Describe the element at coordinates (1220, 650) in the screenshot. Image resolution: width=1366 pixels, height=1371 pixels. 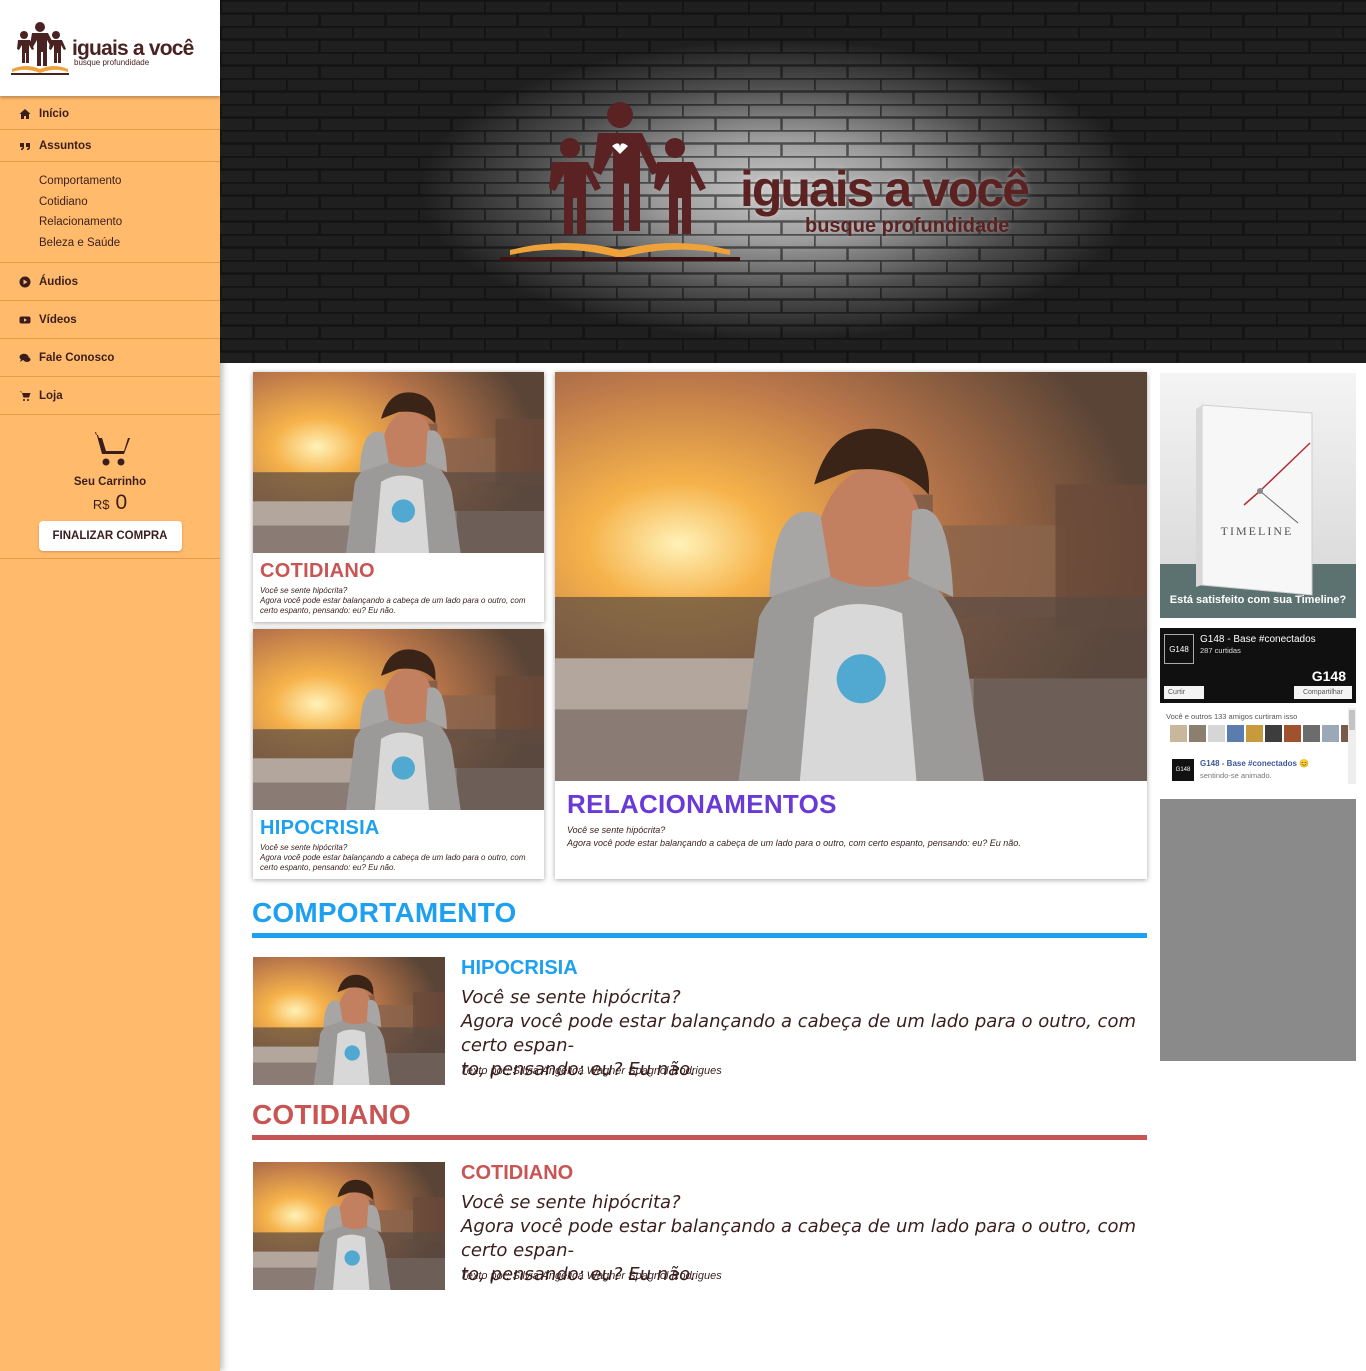
I see `fb-like-count: 287 curtidas` at that location.